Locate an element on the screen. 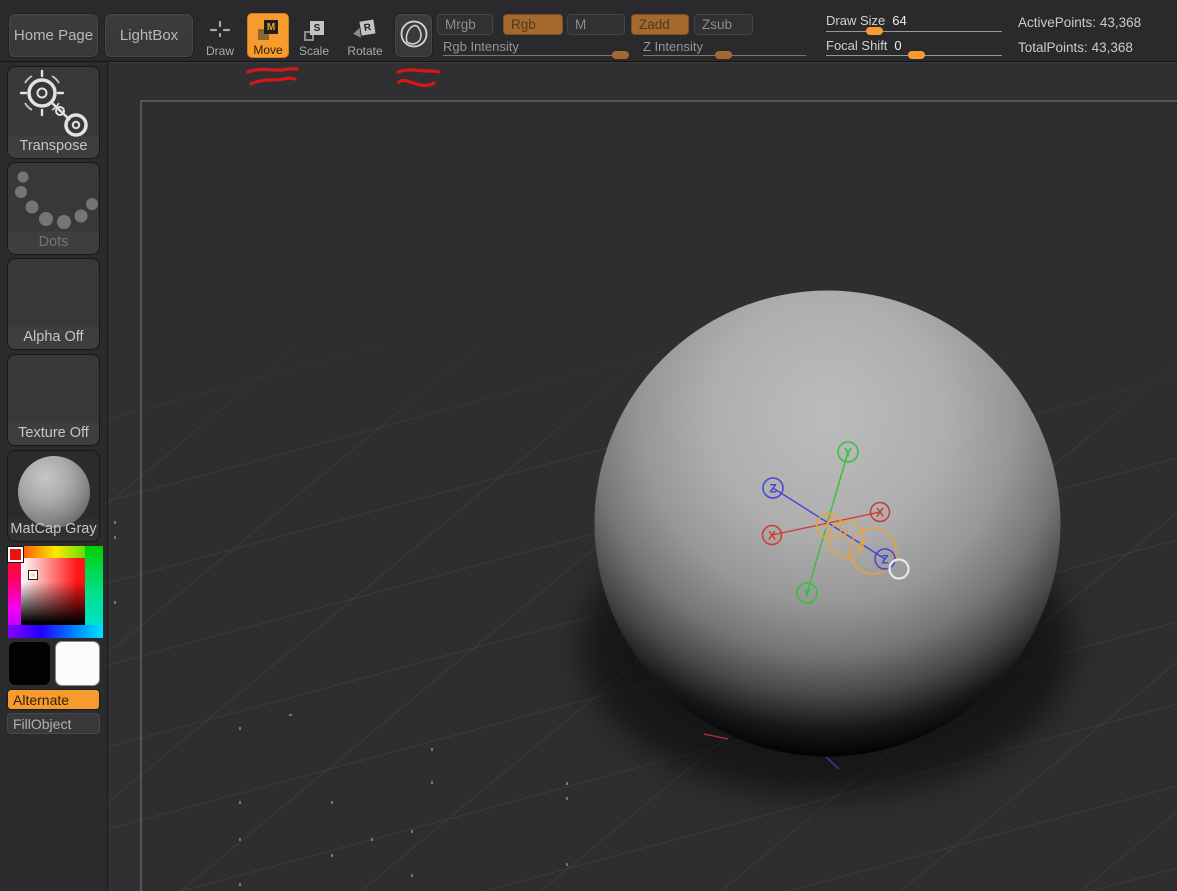 Image resolution: width=1177 pixels, height=891 pixels. rgb-mode-button: Rgb is located at coordinates (533, 24).